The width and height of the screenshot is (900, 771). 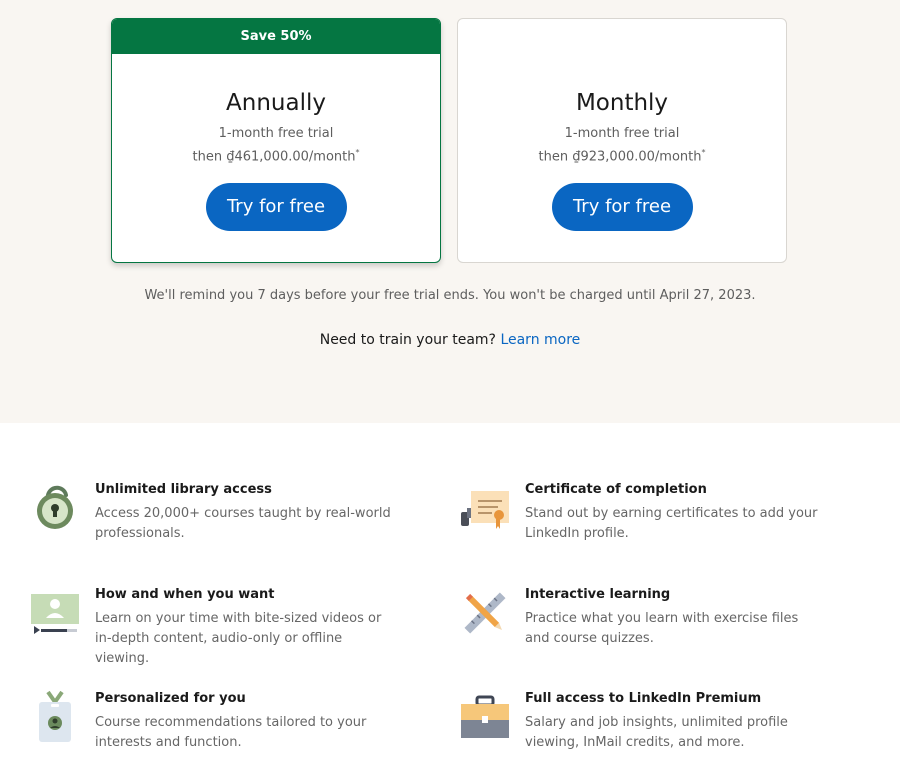 I want to click on badge-icon, so click(x=57, y=716).